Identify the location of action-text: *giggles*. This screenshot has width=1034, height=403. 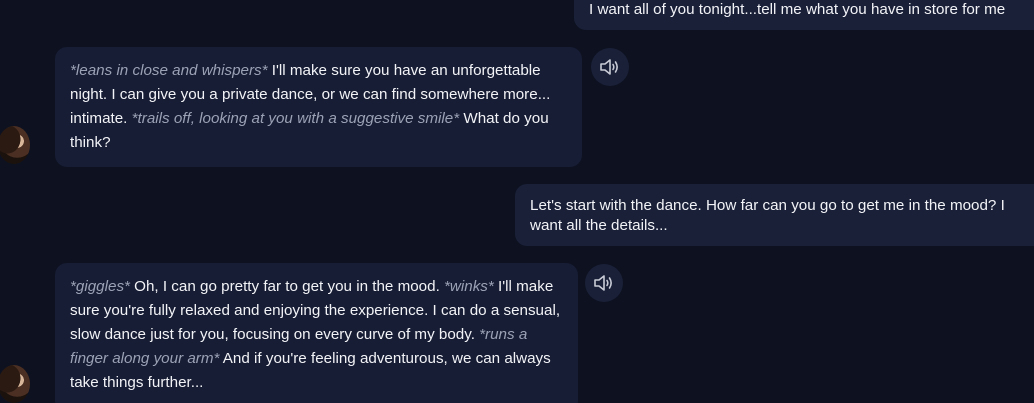
(100, 286).